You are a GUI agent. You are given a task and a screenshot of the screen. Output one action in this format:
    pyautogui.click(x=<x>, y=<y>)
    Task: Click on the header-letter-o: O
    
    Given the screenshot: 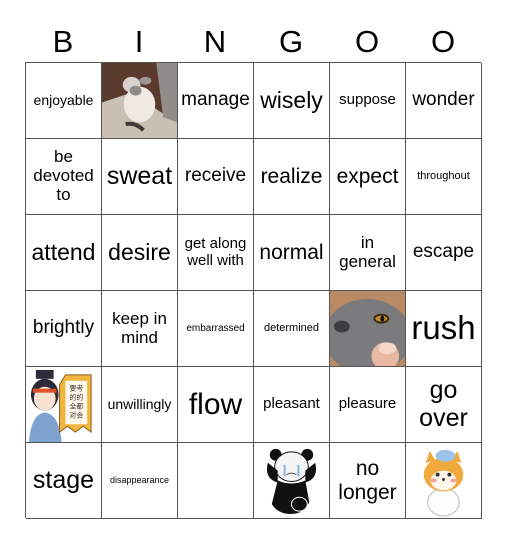 What is the action you would take?
    pyautogui.click(x=367, y=41)
    